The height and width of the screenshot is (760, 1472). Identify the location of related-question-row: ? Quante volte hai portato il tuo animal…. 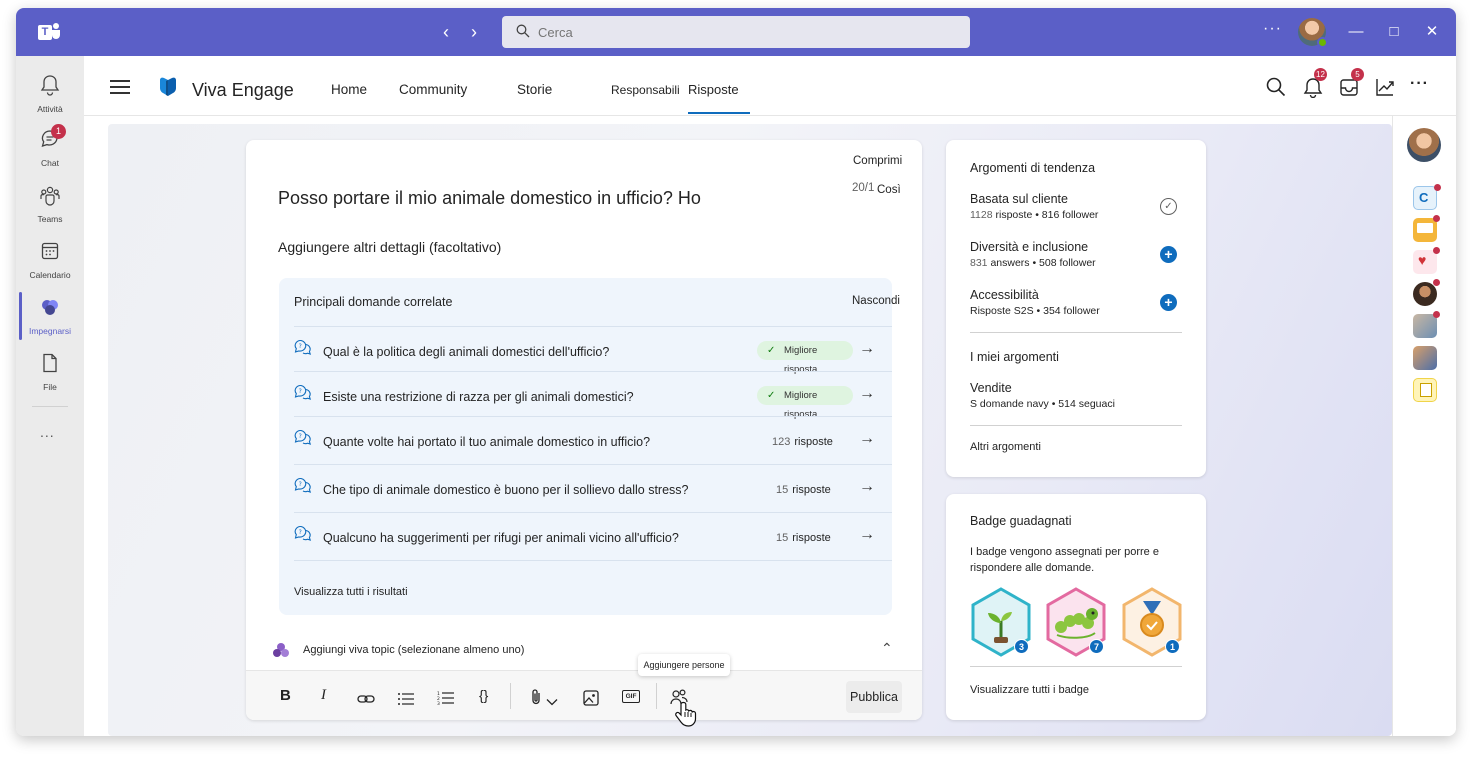
(593, 439).